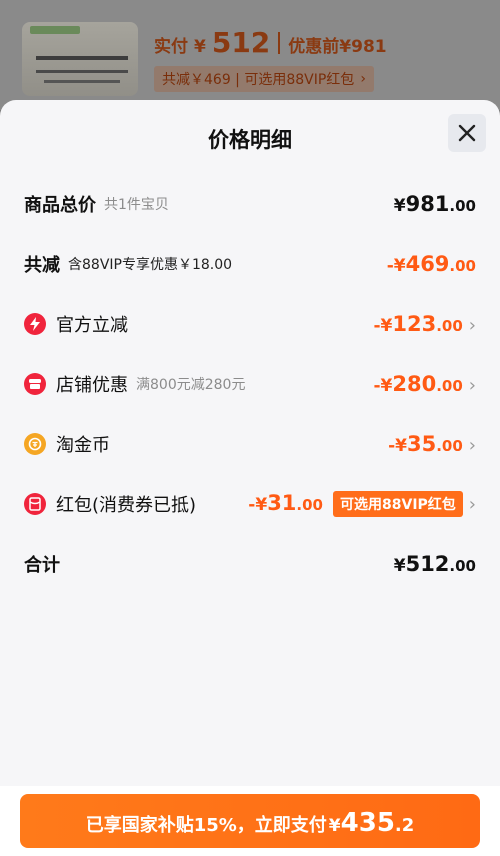  I want to click on total-amount: ¥512.00, so click(434, 564).